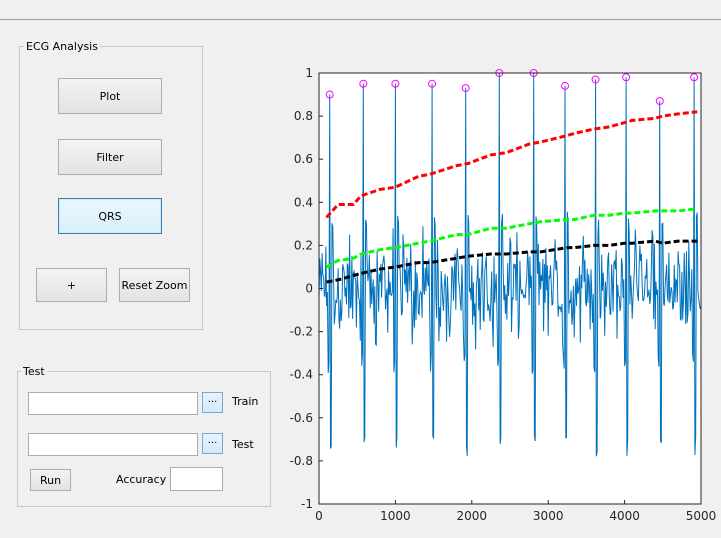  Describe the element at coordinates (307, 504) in the screenshot. I see `y-tick-label: -1` at that location.